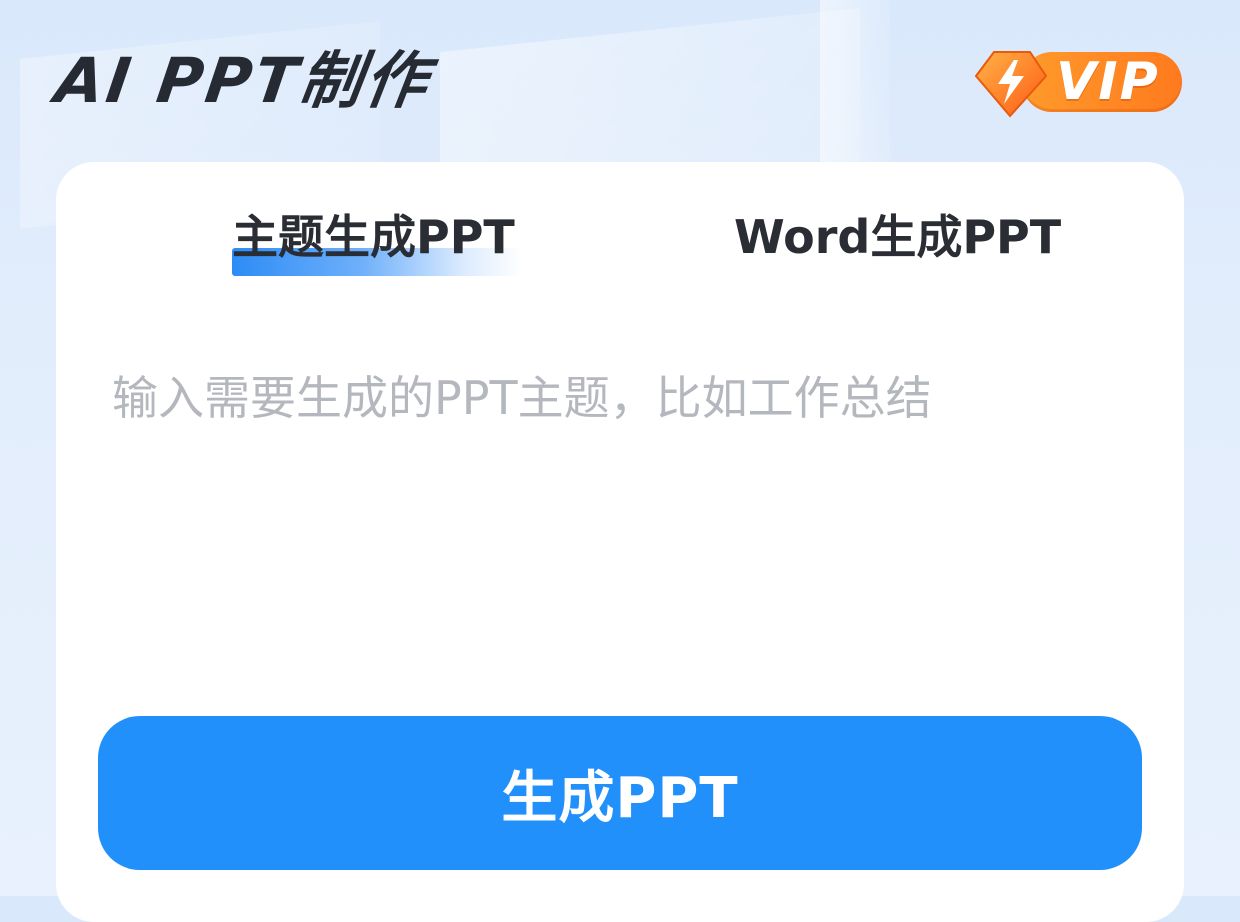 This screenshot has width=1240, height=922. Describe the element at coordinates (243, 80) in the screenshot. I see `page-title: AI PPT制作` at that location.